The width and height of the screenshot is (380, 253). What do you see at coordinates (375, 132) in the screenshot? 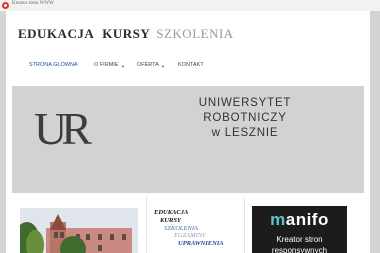
I see `page-margin` at bounding box center [375, 132].